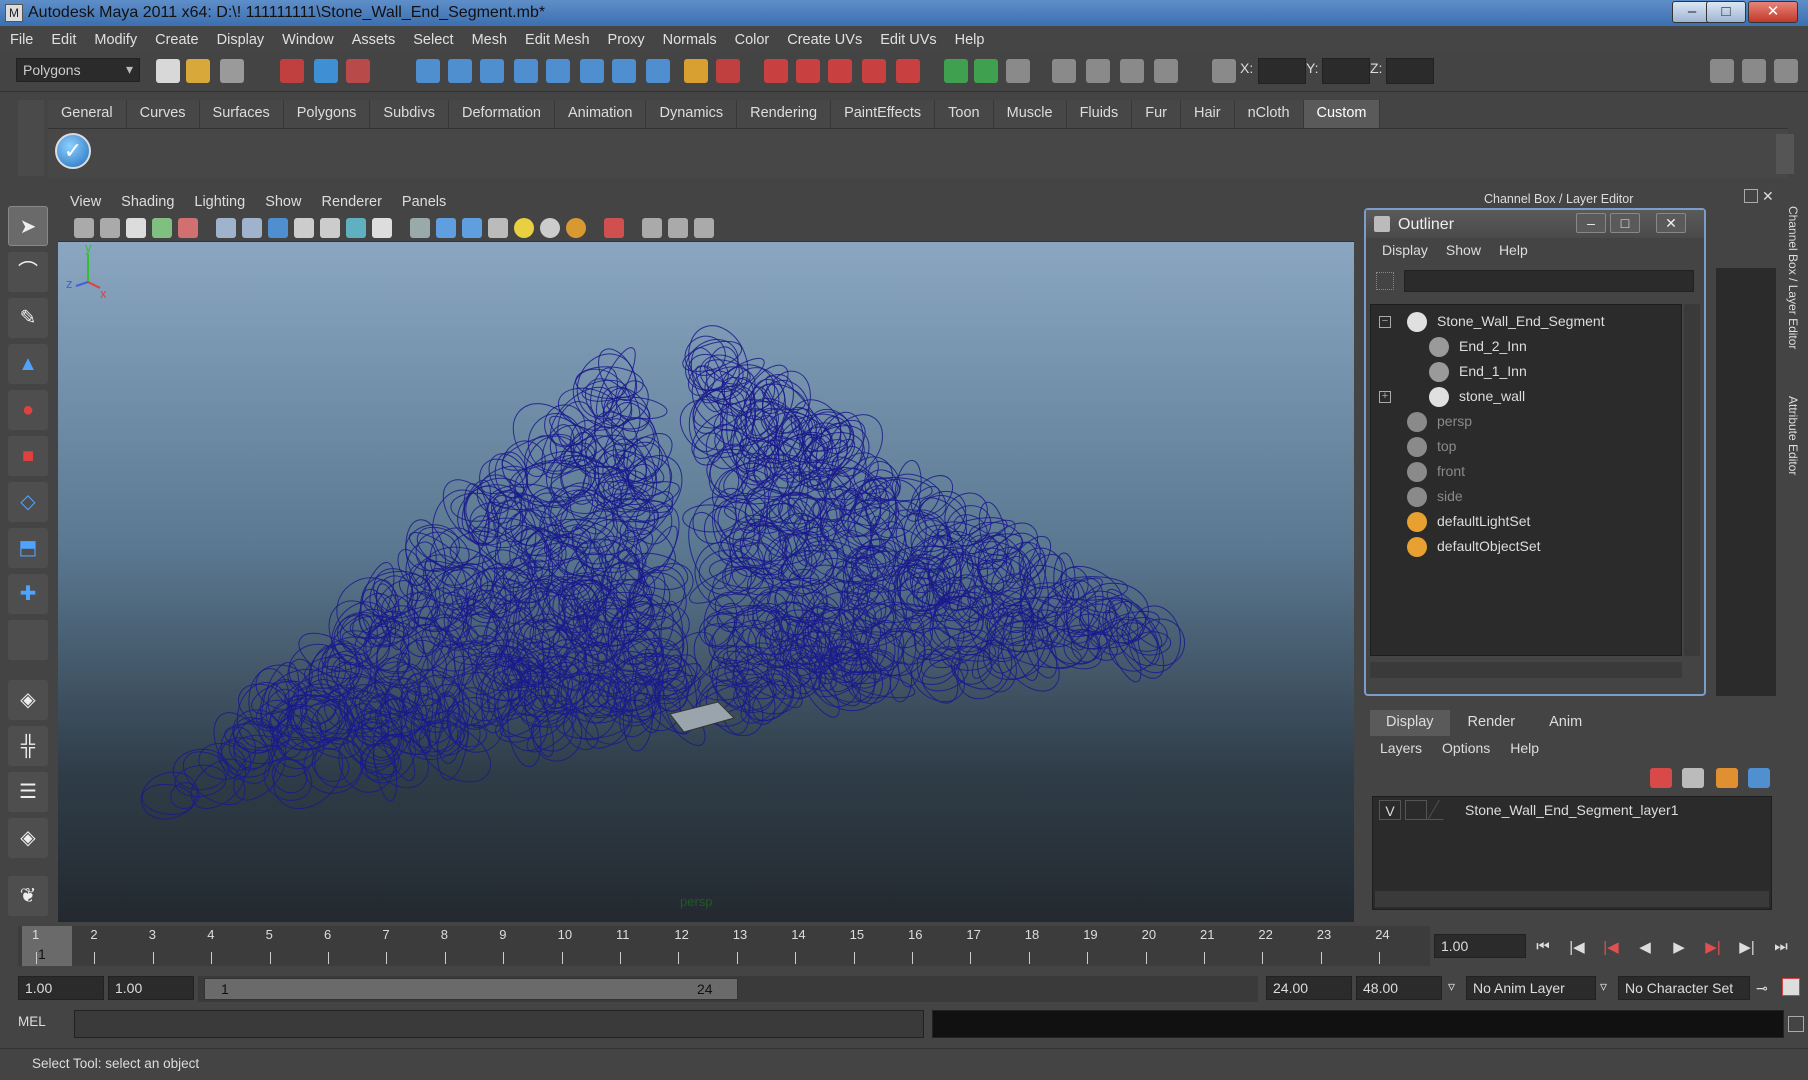 The width and height of the screenshot is (1808, 1080). Describe the element at coordinates (28, 456) in the screenshot. I see `scale-tool-icon: ■` at that location.